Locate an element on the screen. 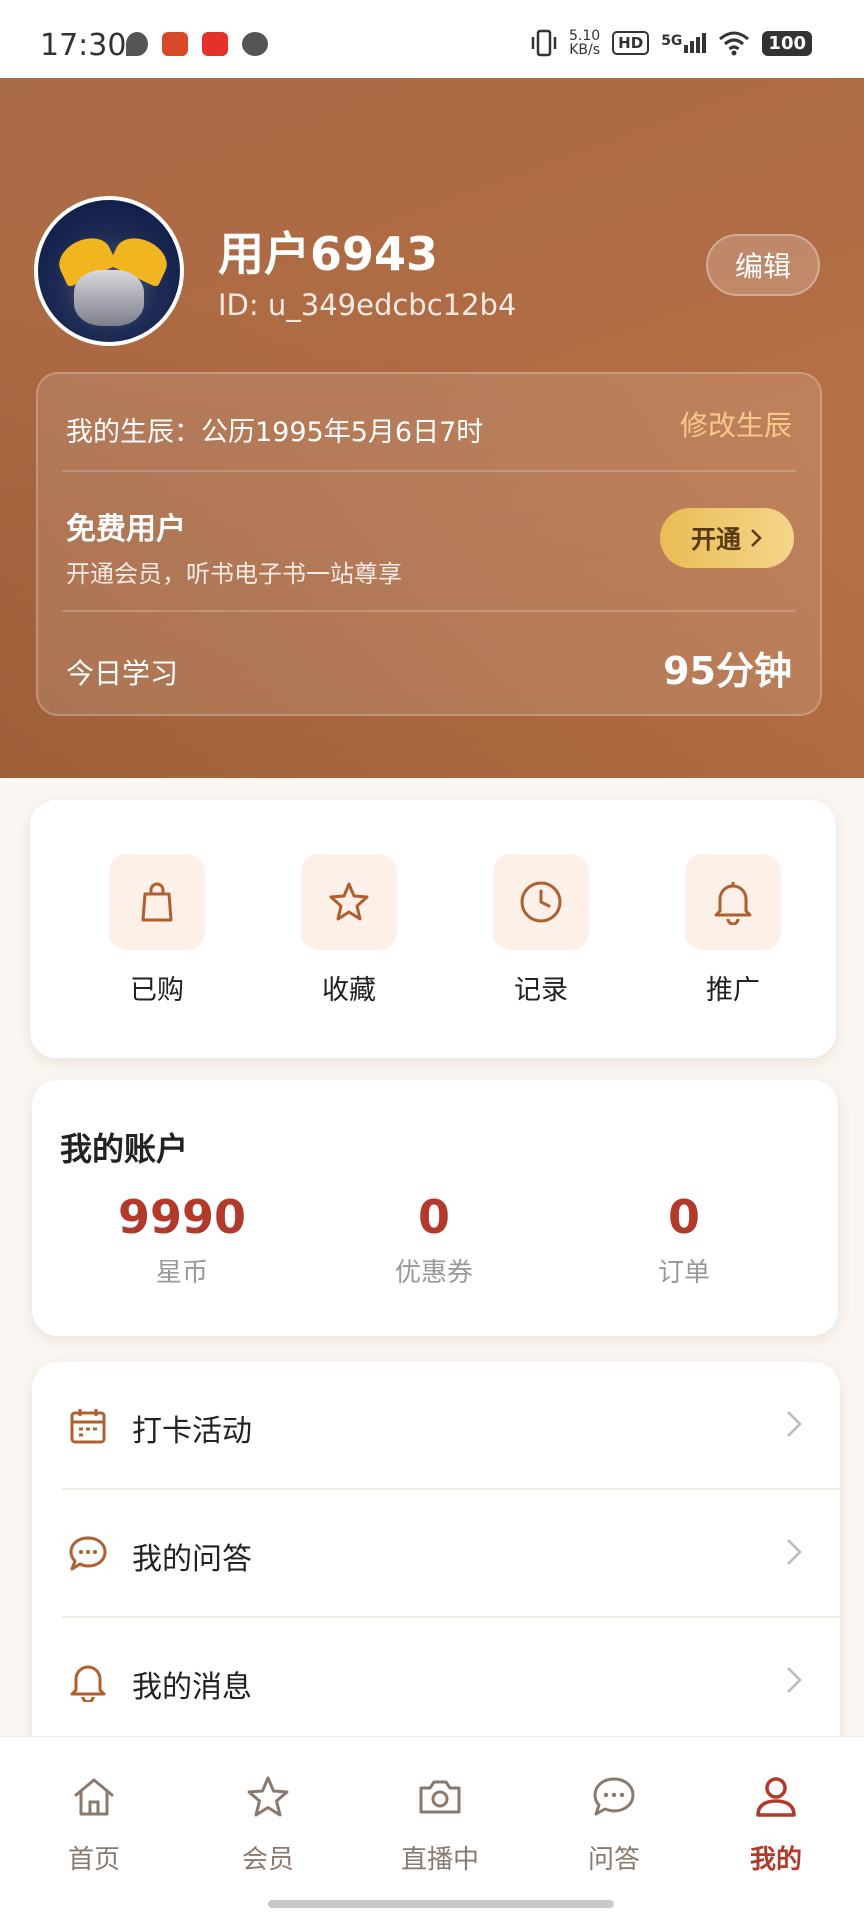  tab-label: 问答 is located at coordinates (613, 1860).